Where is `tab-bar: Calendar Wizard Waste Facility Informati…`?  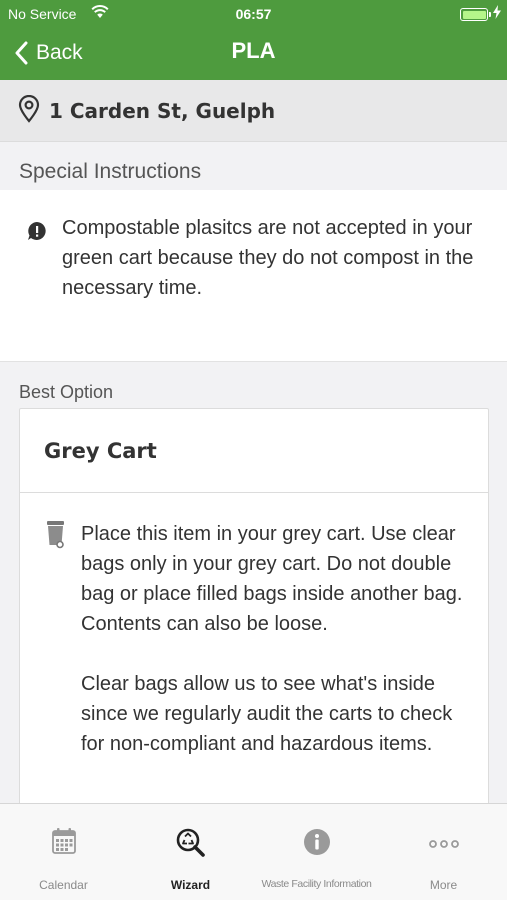 tab-bar: Calendar Wizard Waste Facility Informati… is located at coordinates (253, 851).